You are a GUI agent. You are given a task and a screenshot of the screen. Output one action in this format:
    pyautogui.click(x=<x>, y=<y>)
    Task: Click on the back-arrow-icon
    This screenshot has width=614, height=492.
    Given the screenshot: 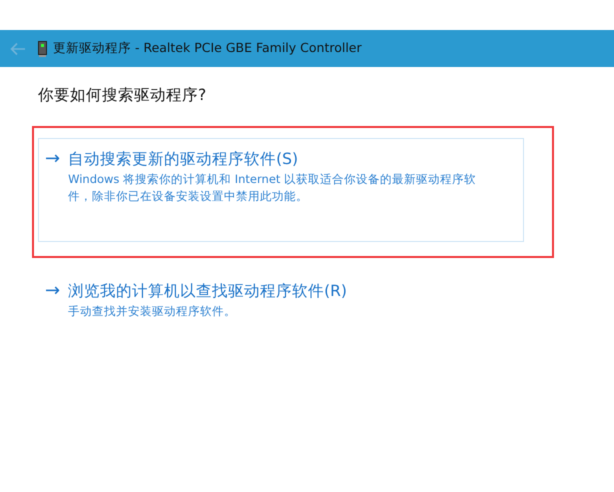 What is the action you would take?
    pyautogui.click(x=18, y=49)
    